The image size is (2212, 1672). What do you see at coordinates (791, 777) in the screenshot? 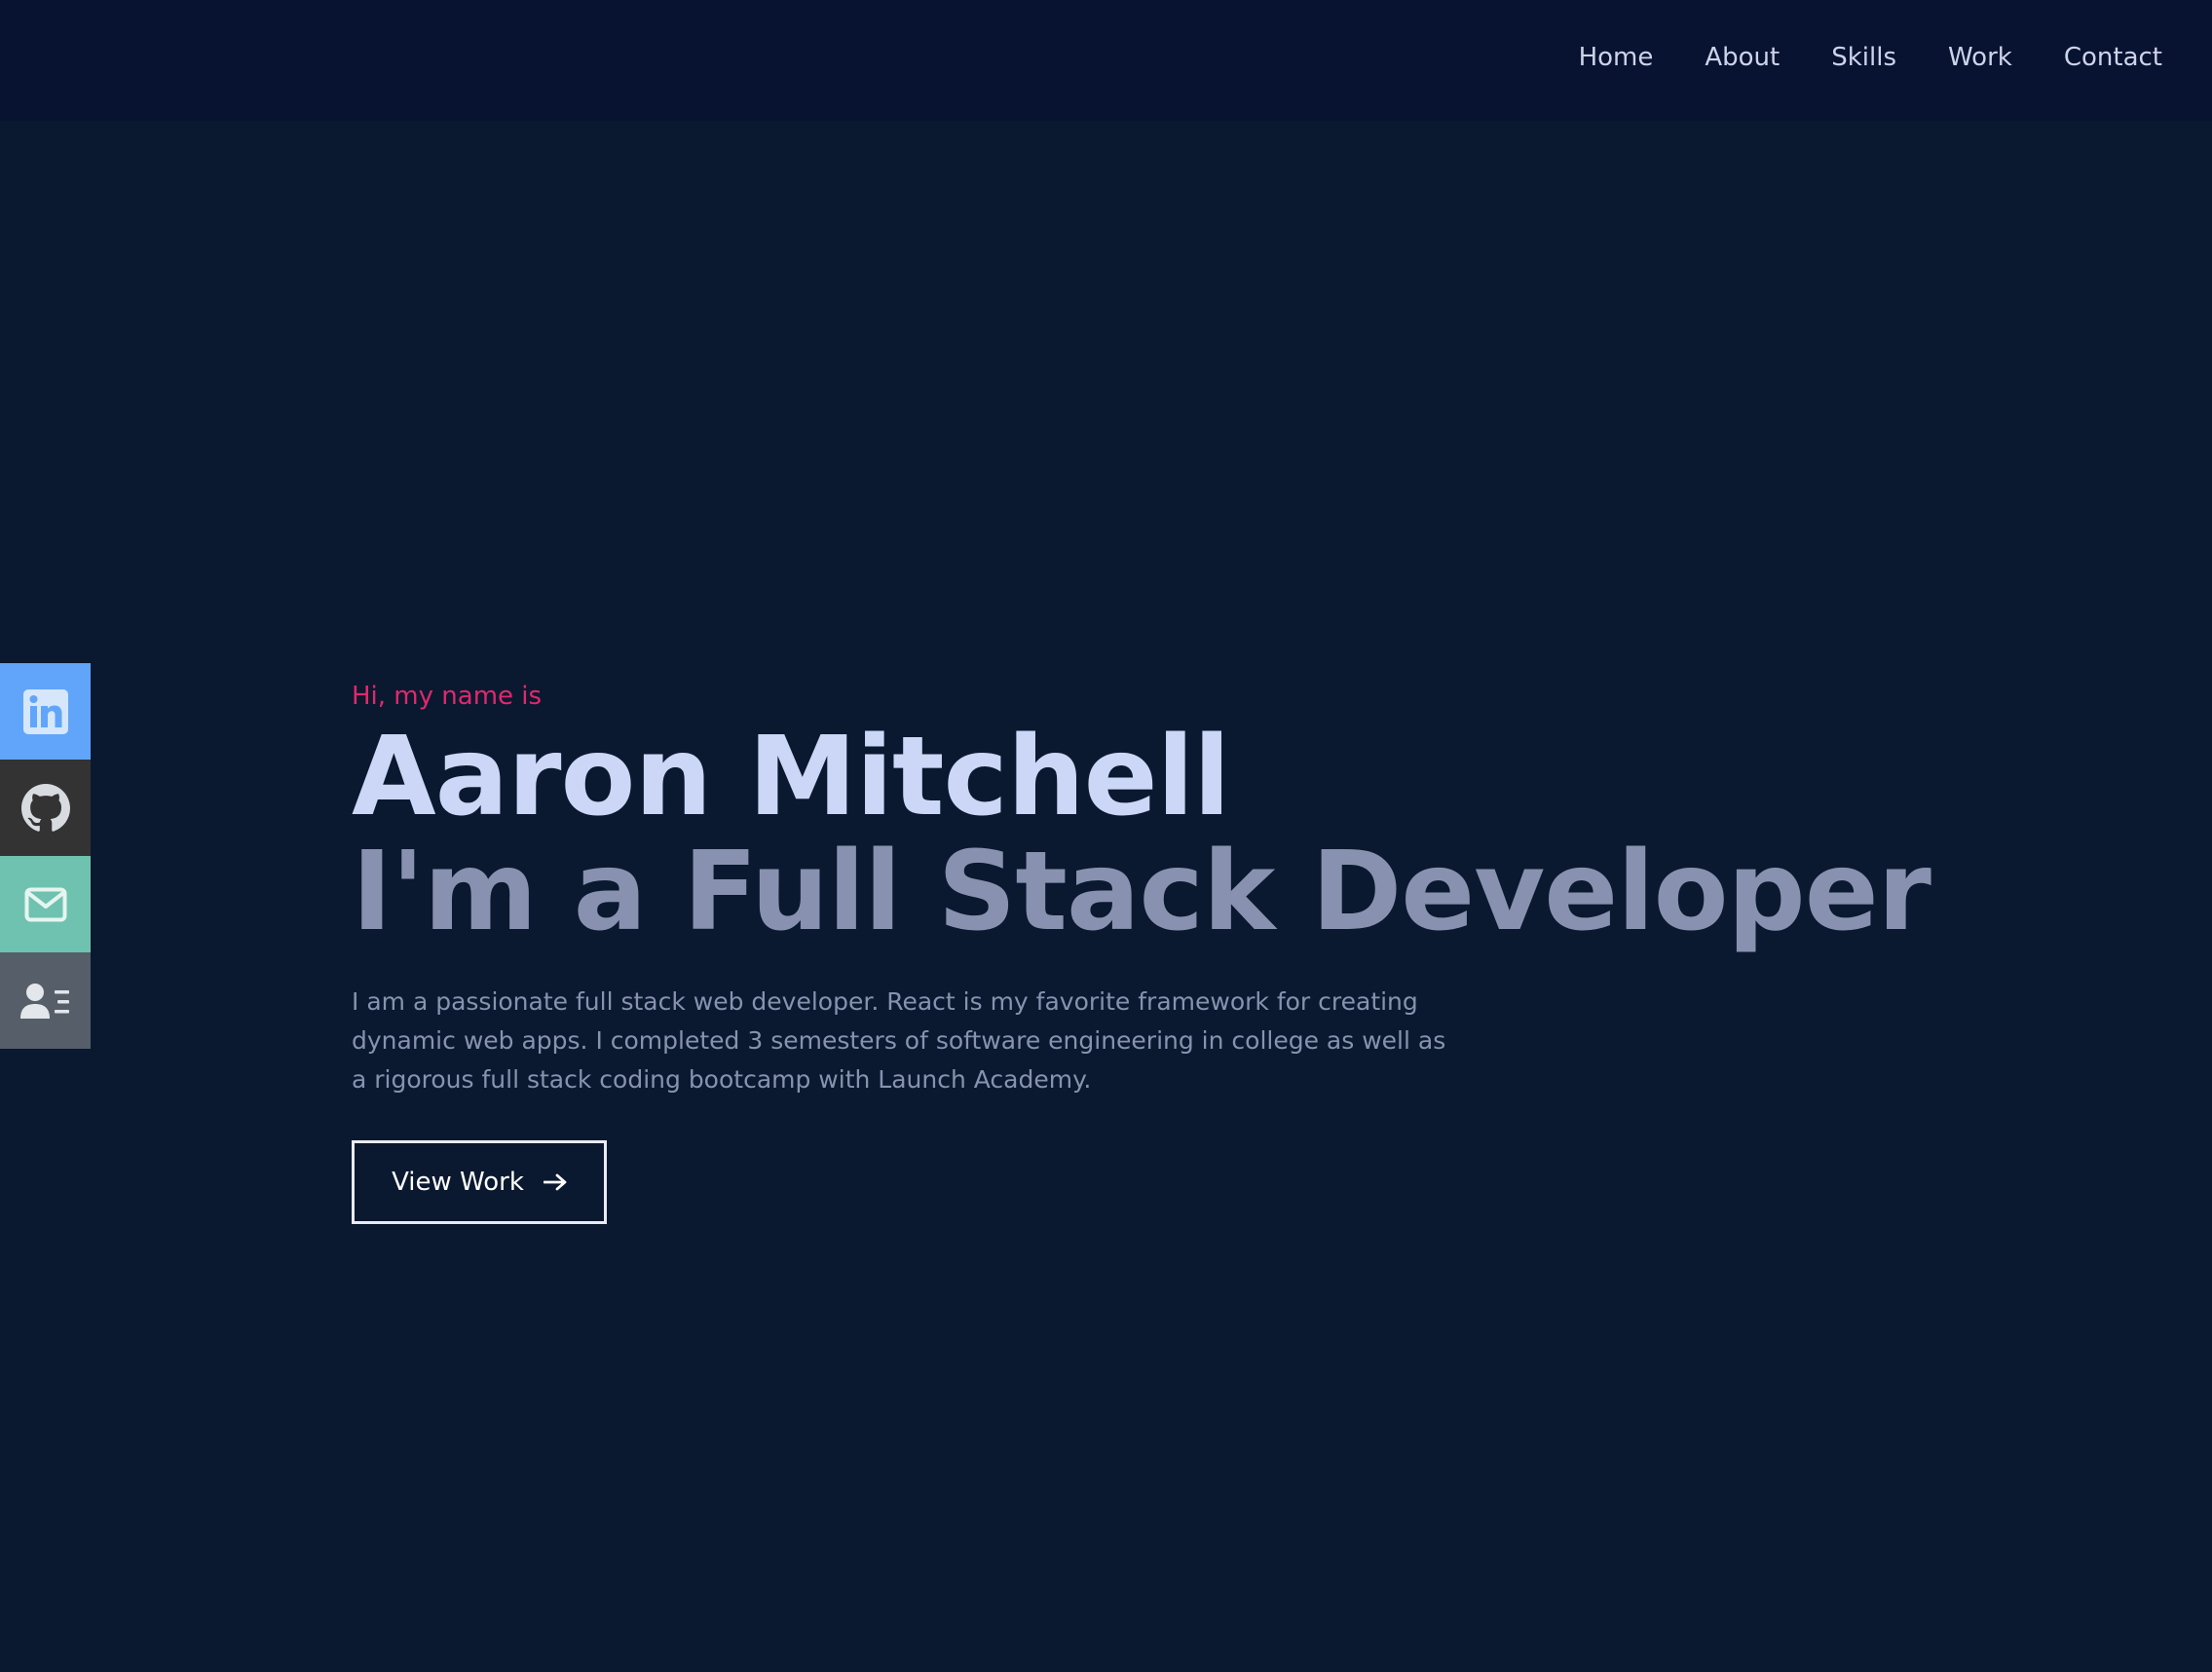
I see `hero-name: Aaron Mitchell` at bounding box center [791, 777].